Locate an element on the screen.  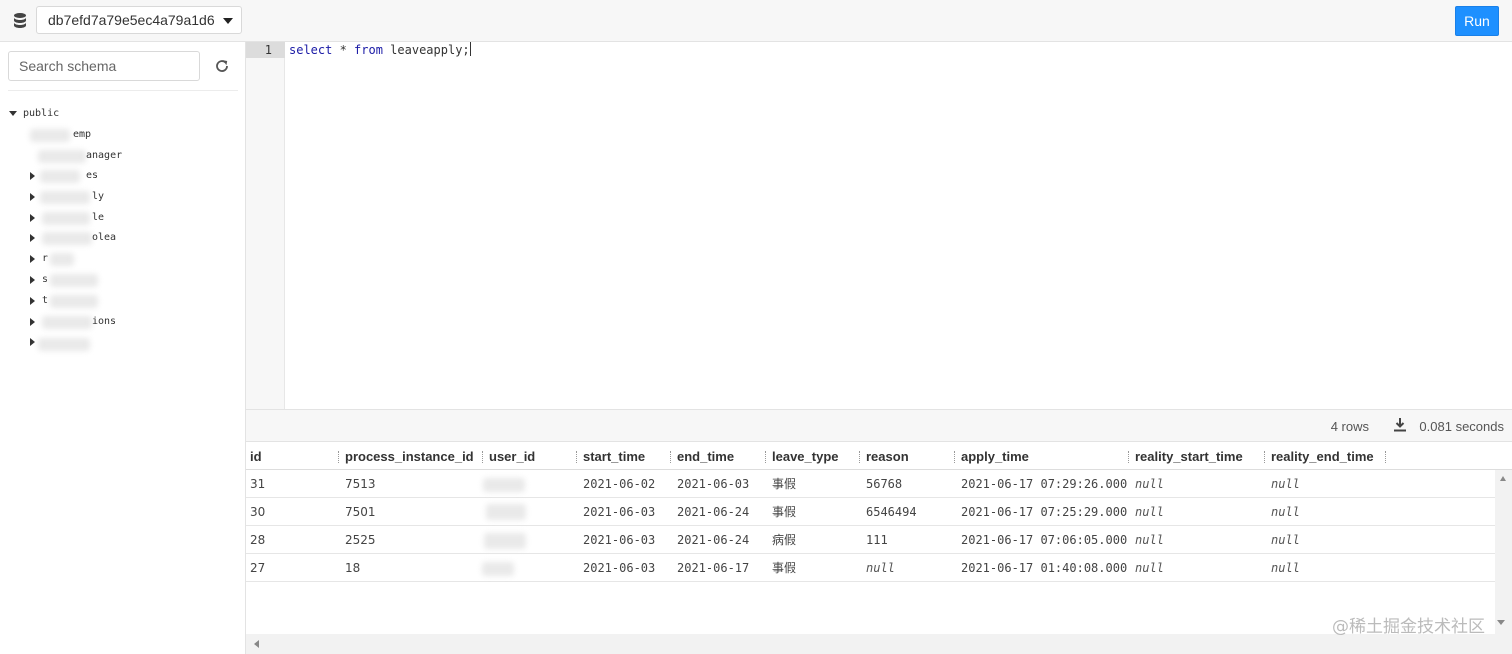
table-item: t is located at coordinates (80, 301).